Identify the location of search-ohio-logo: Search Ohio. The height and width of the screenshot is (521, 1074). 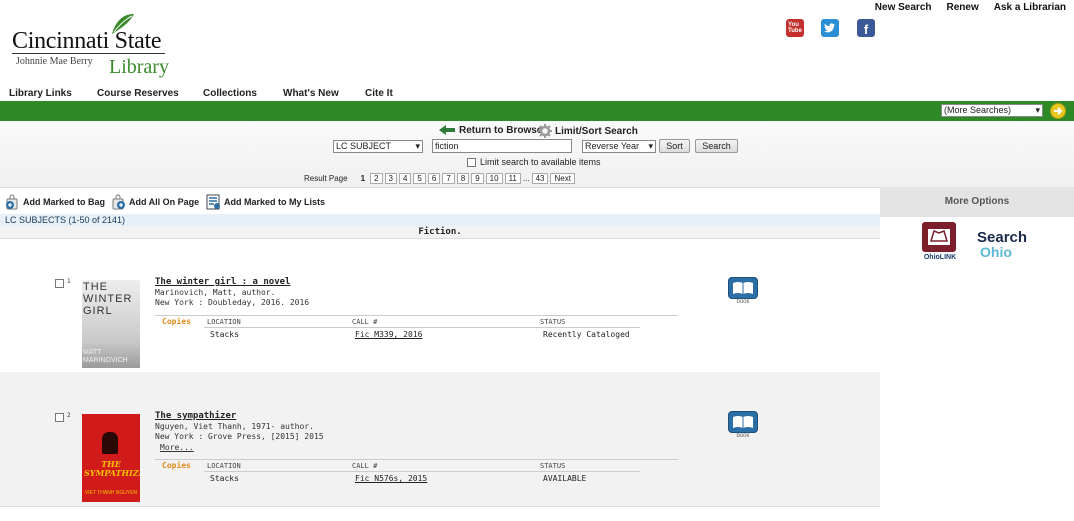
(1002, 244).